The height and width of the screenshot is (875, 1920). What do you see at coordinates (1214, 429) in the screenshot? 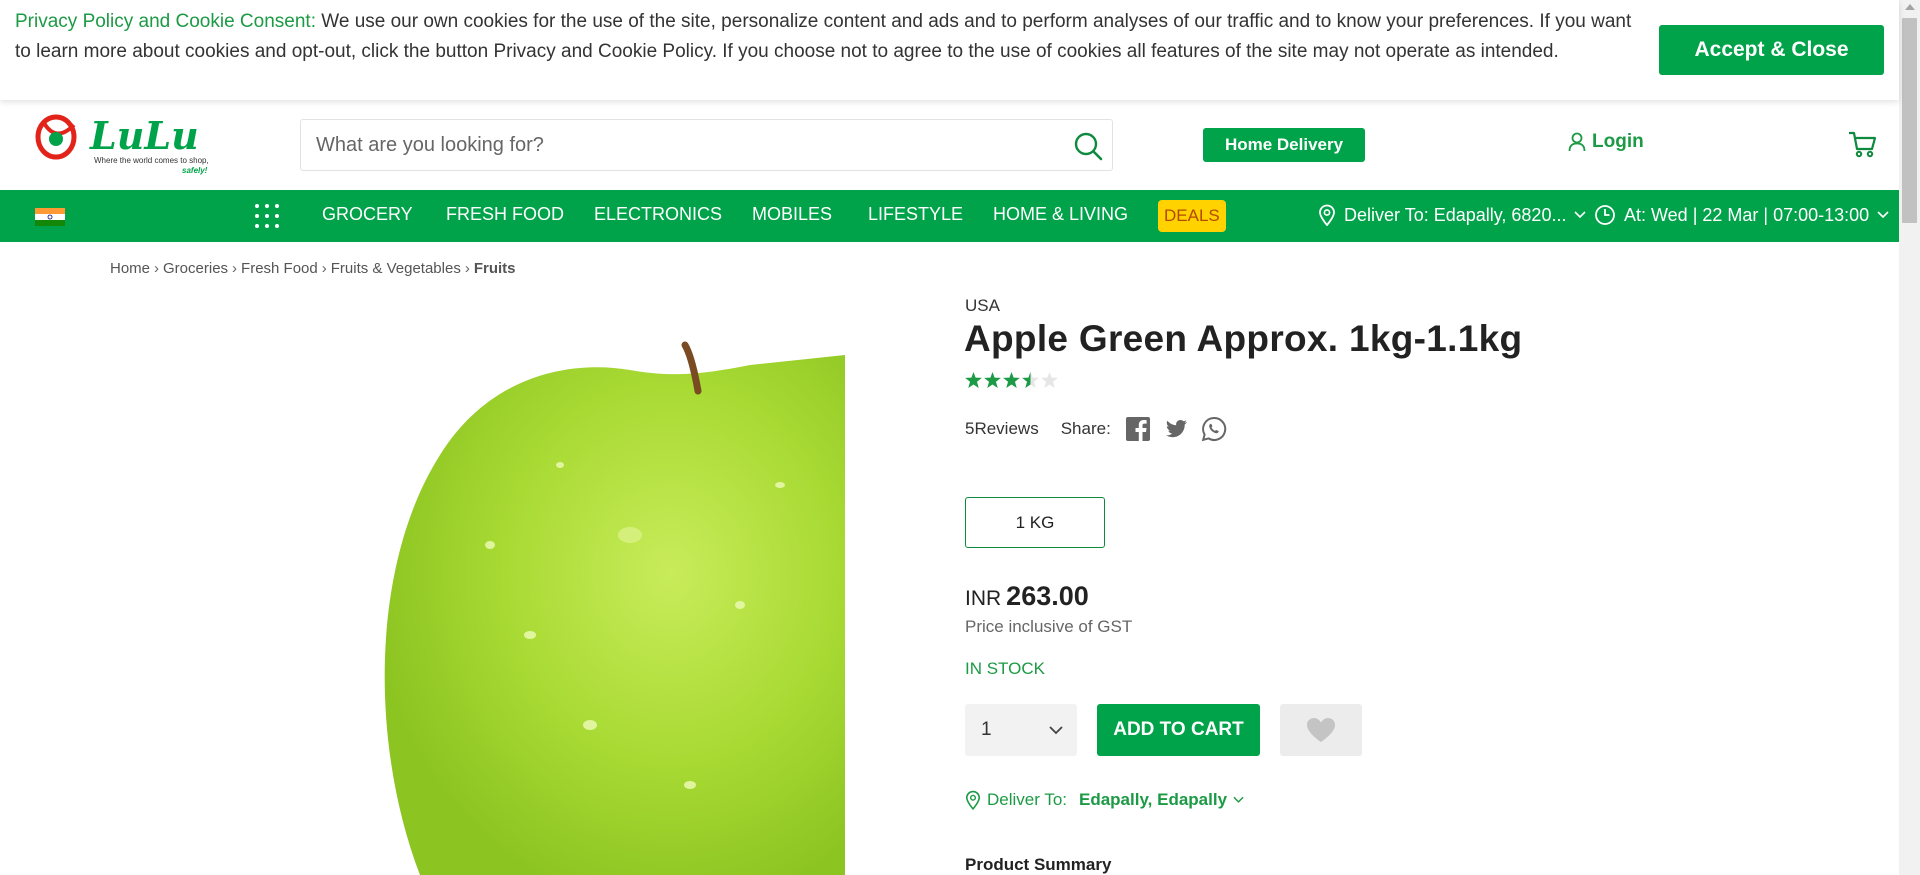
I see `whatsapp-icon` at bounding box center [1214, 429].